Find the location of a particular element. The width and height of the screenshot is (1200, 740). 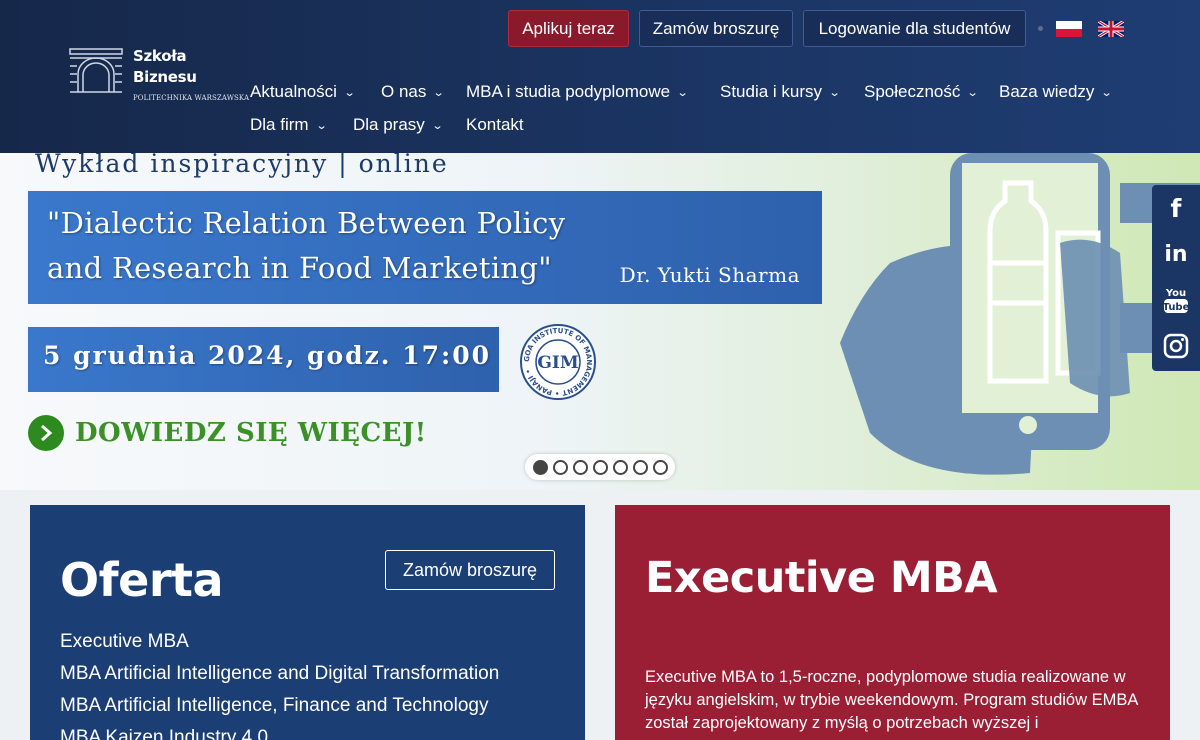

nav-item-kontakt: Kontakt is located at coordinates (495, 125).